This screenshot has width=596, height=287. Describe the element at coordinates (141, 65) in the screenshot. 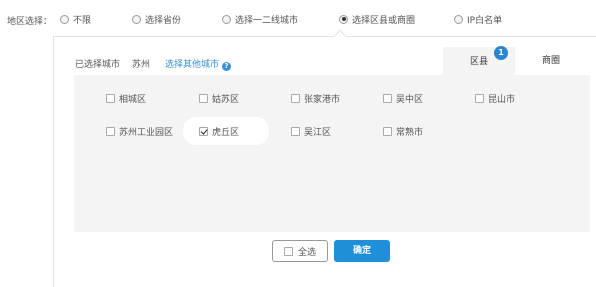

I see `selected-city-name: 苏州` at that location.